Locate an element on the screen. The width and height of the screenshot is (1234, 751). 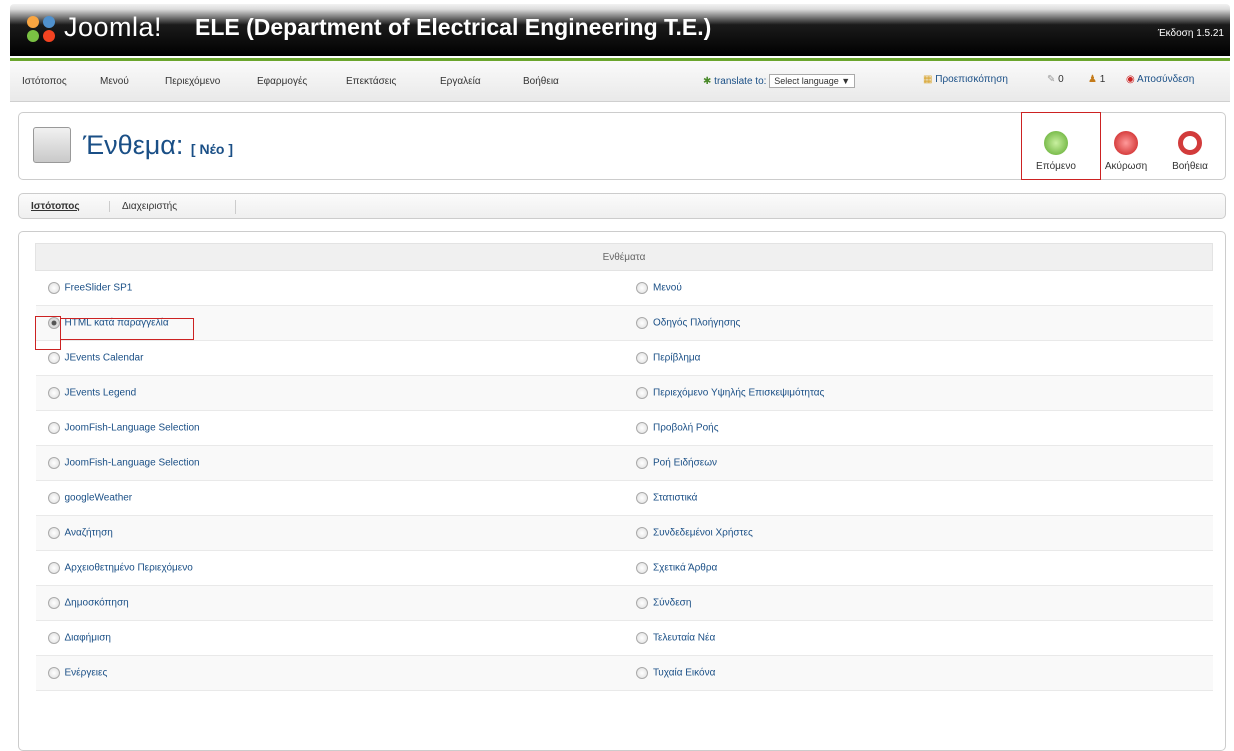
module-option-cell: Σχετικά Άρθρα is located at coordinates (918, 568).